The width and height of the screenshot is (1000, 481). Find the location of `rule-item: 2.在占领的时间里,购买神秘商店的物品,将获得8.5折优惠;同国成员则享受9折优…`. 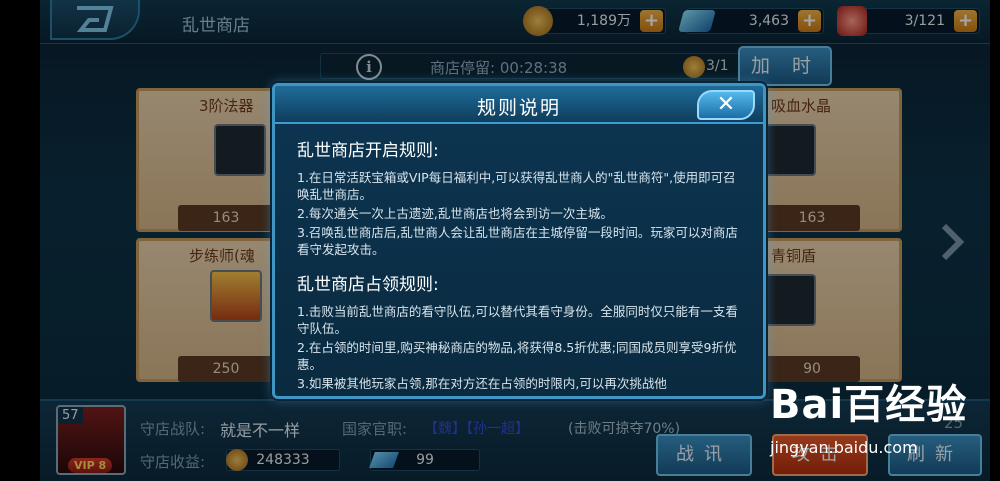

rule-item: 2.在占领的时间里,购买神秘商店的物品,将获得8.5折优惠;同国成员则享受9折优… is located at coordinates (517, 356).